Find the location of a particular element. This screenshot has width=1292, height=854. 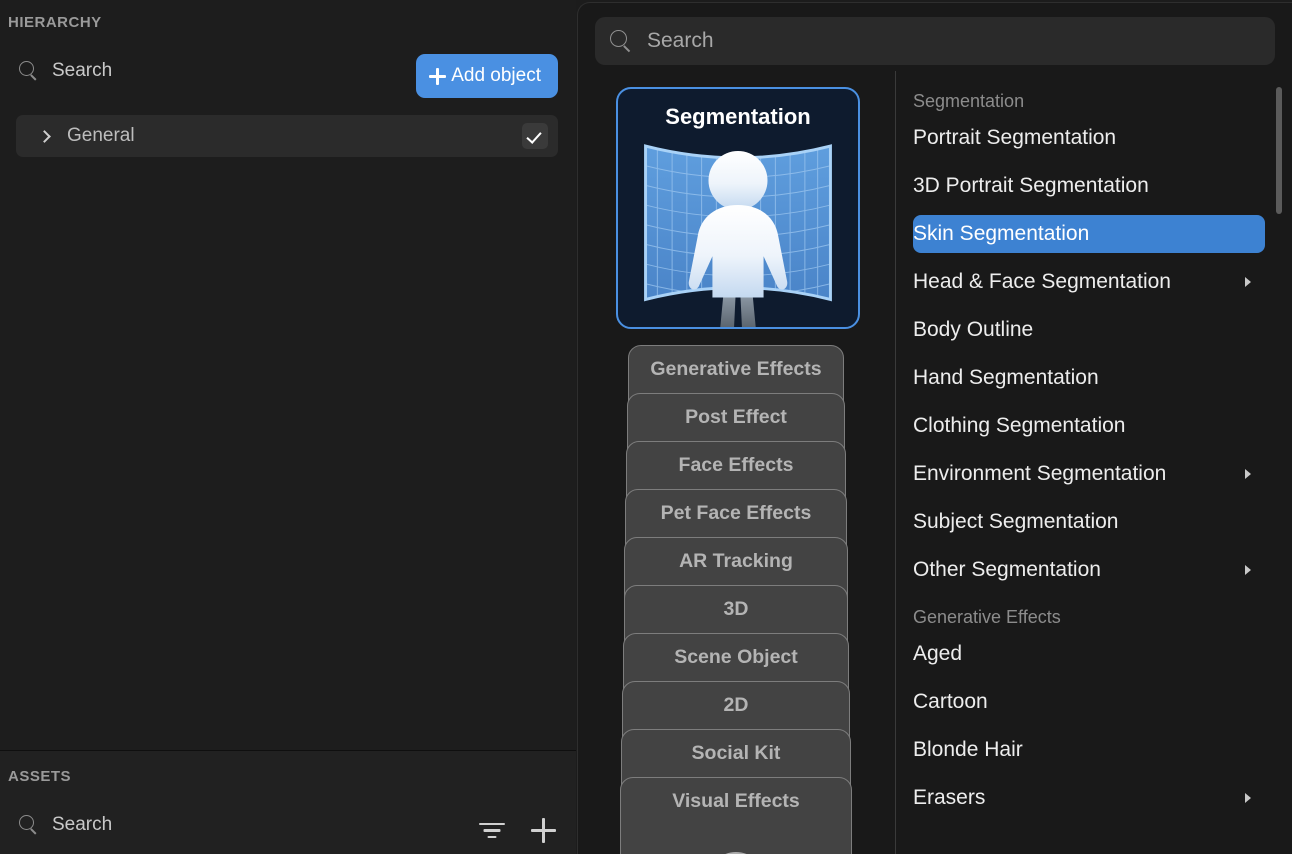

list-item-label: 3D Portrait Segmentation is located at coordinates (1031, 185).